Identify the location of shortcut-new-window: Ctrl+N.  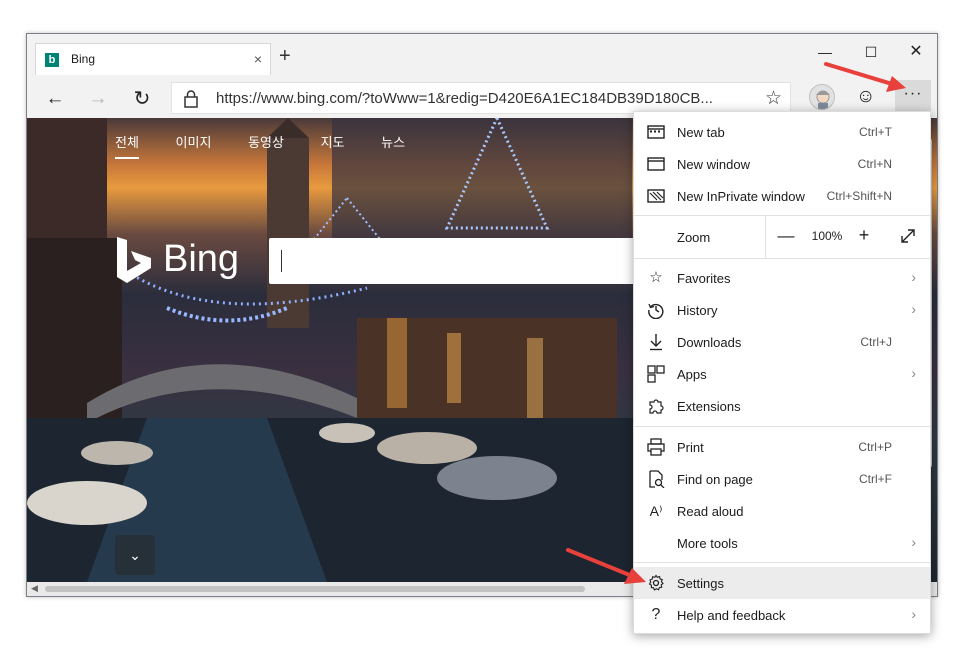
(874, 164).